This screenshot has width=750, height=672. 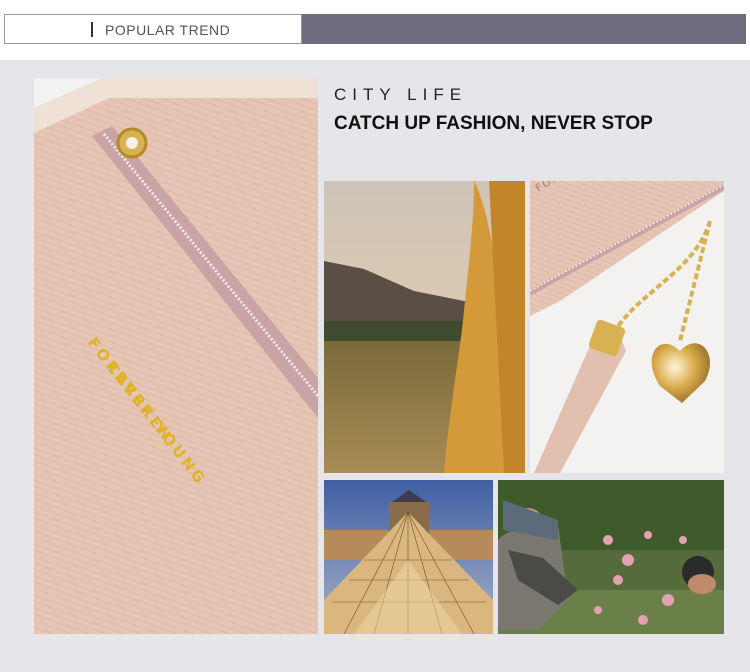 I want to click on header-accent-bar, so click(x=524, y=29).